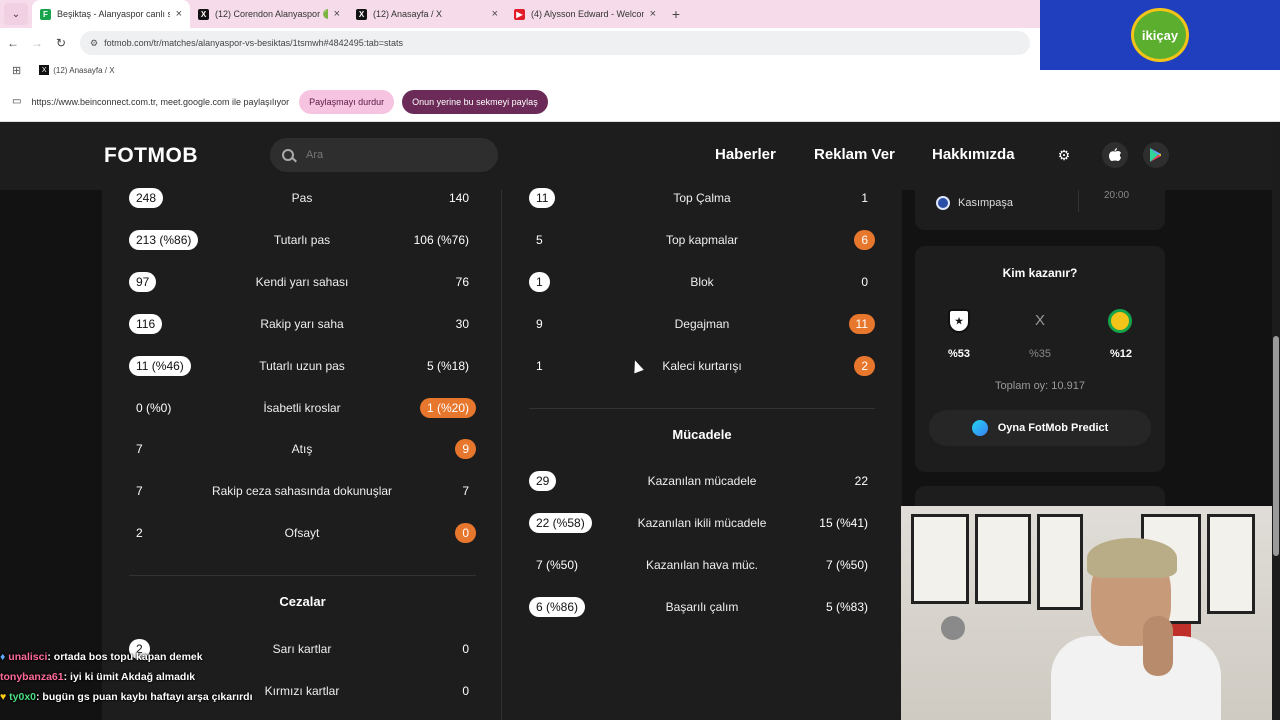 The width and height of the screenshot is (1280, 720). What do you see at coordinates (702, 523) in the screenshot?
I see `stat-label: Kazanılan ikili mücadele` at bounding box center [702, 523].